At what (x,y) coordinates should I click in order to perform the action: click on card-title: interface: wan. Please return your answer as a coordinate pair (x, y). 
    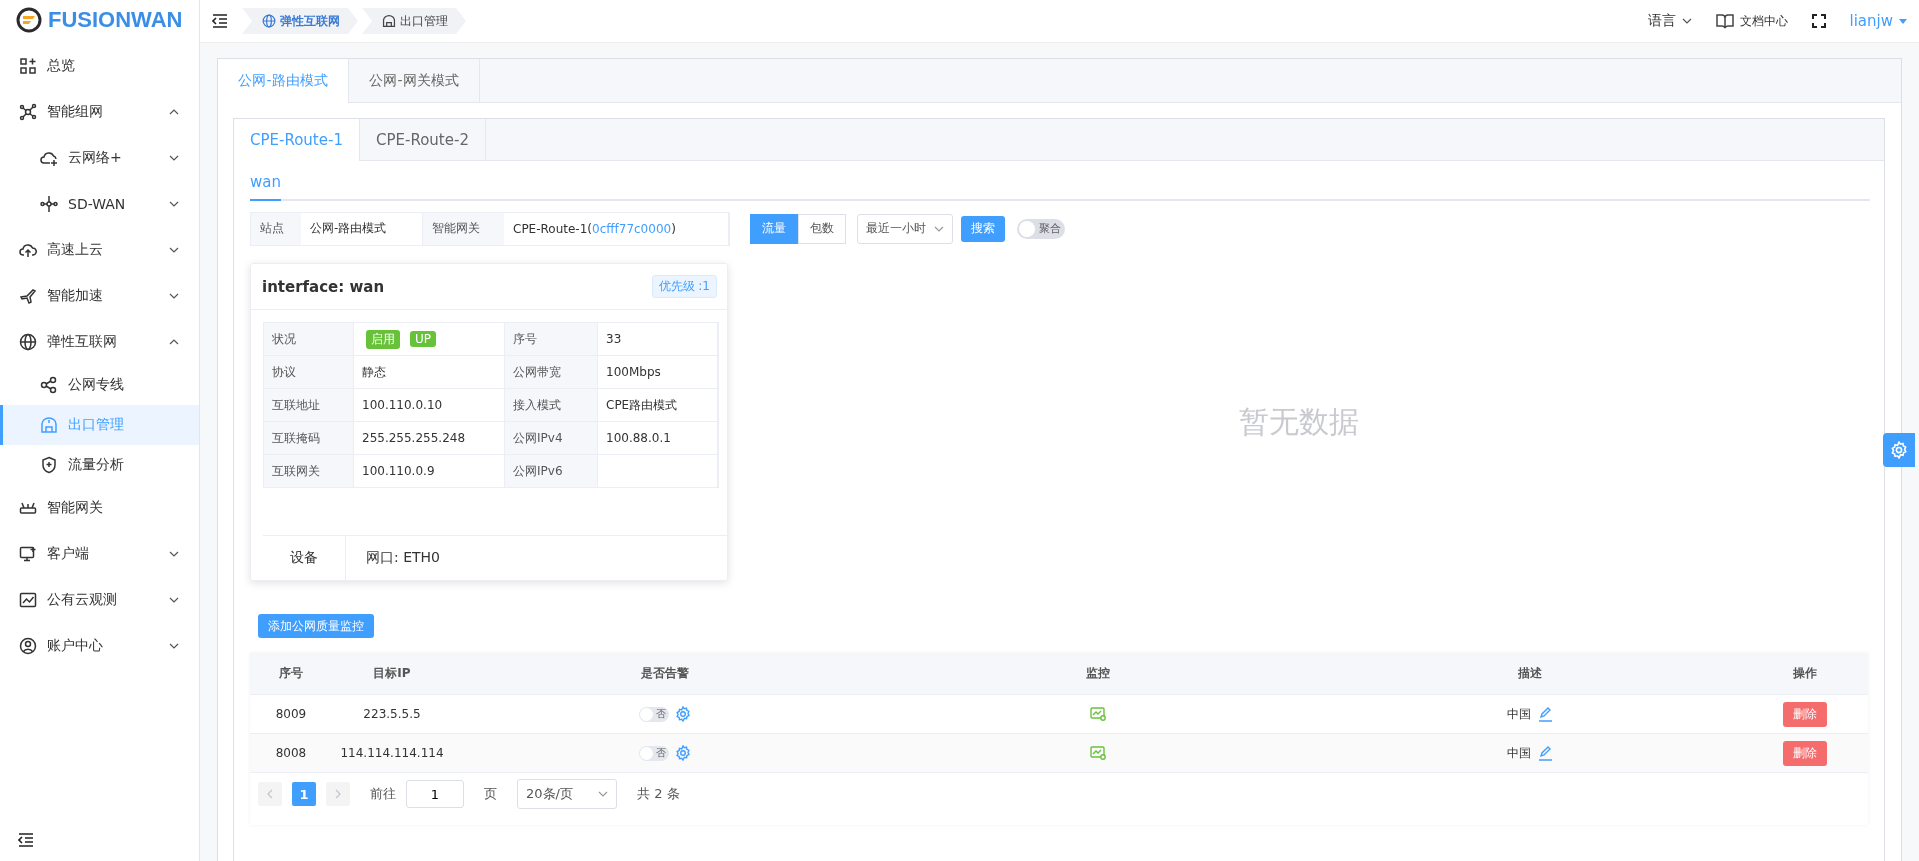
    Looking at the image, I should click on (323, 286).